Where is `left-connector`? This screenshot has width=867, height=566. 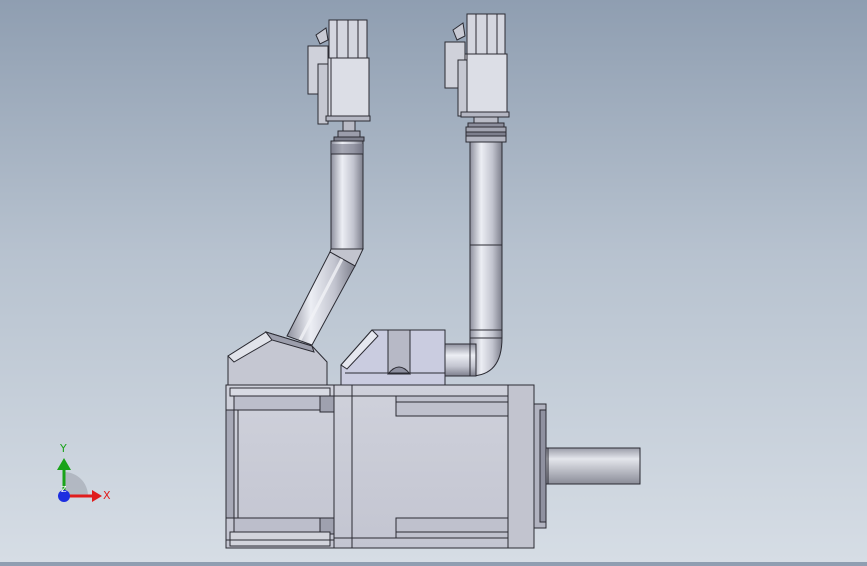
left-connector is located at coordinates (339, 72).